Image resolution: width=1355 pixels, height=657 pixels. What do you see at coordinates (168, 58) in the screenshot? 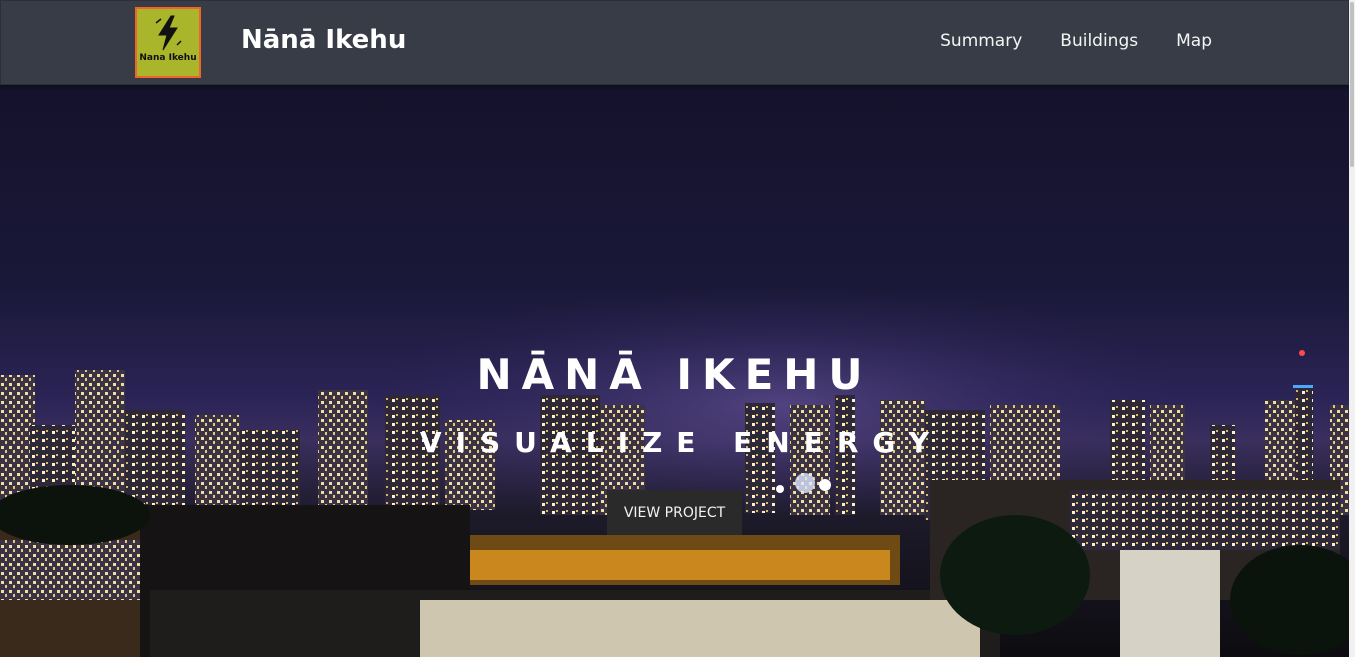
I see `logo-text: Nana Ikehu` at bounding box center [168, 58].